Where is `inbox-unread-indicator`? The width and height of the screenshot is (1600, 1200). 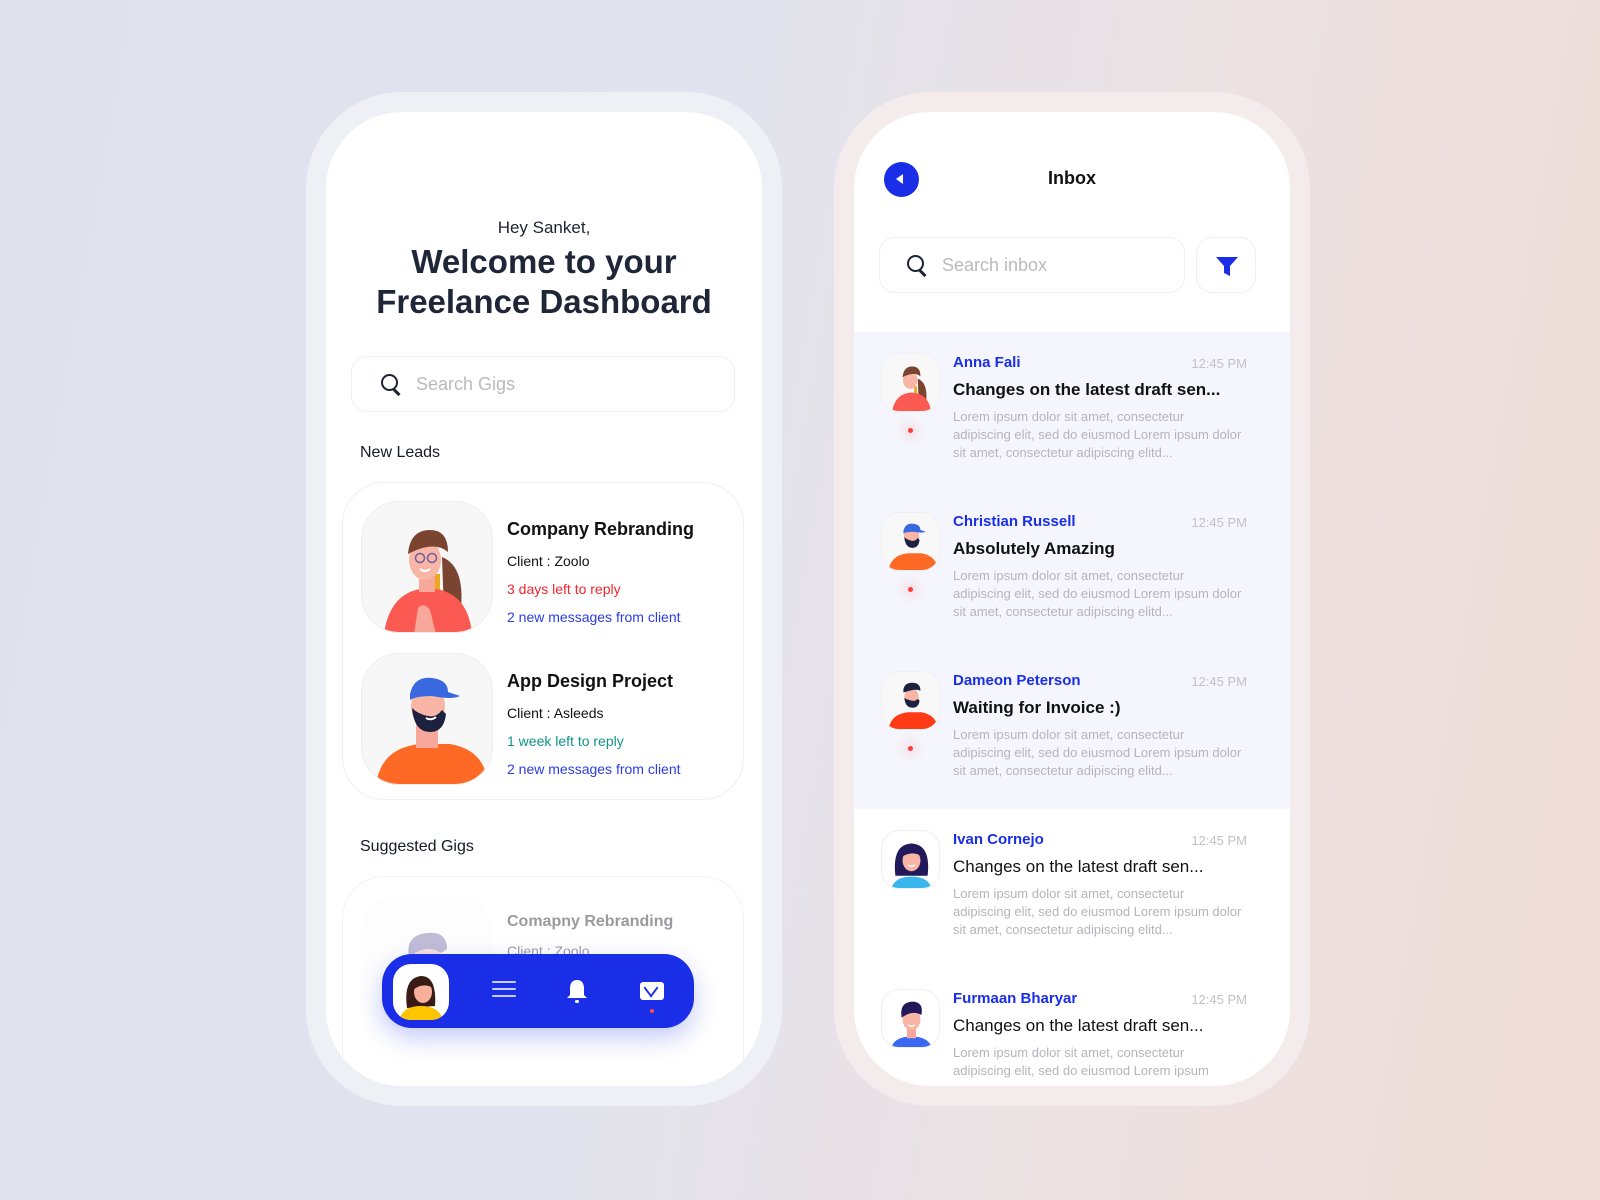 inbox-unread-indicator is located at coordinates (652, 1011).